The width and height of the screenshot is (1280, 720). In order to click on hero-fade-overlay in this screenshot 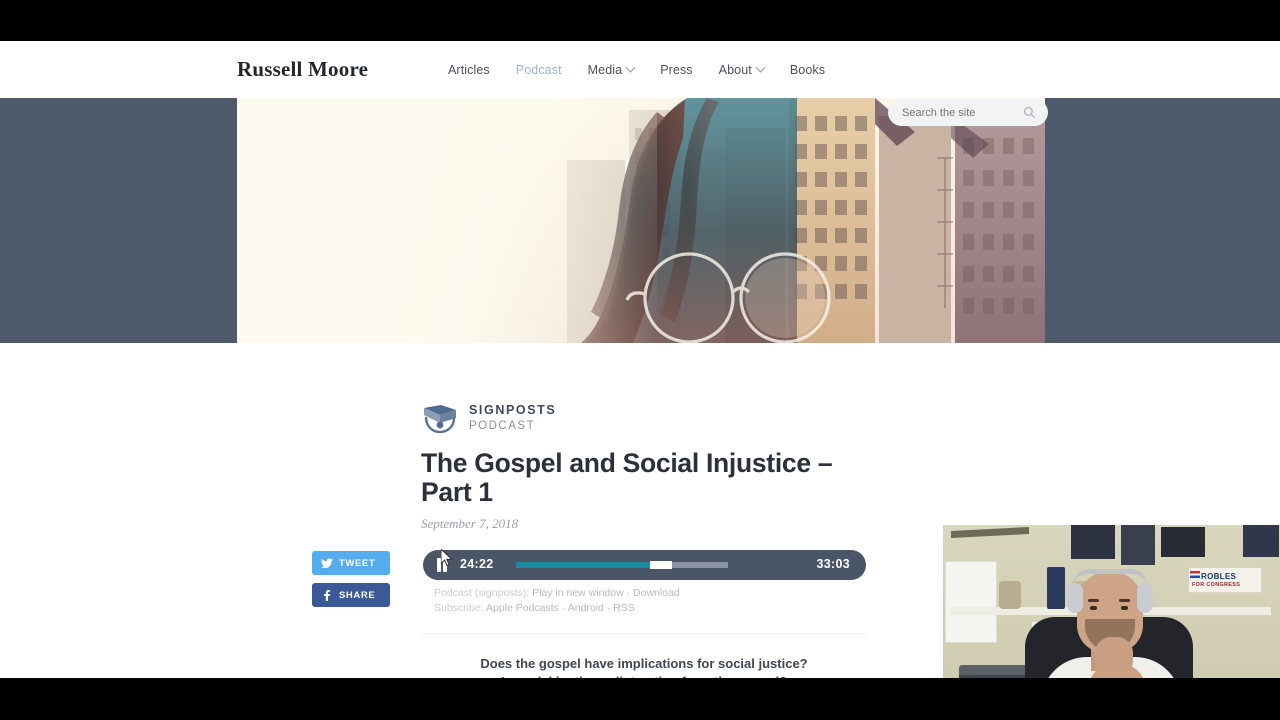, I will do `click(447, 220)`.